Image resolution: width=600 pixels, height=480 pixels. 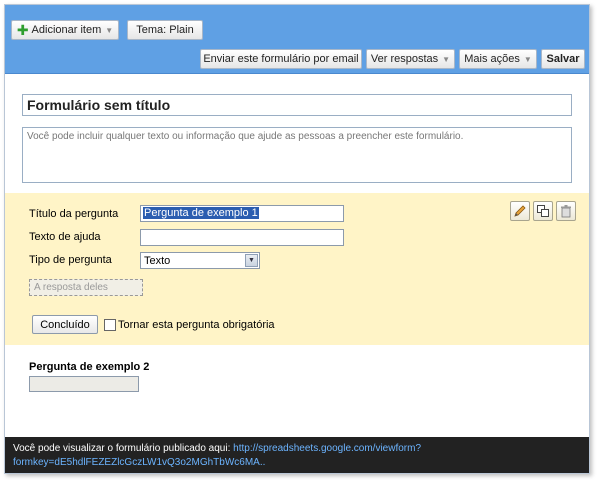 What do you see at coordinates (86, 287) in the screenshot?
I see `answer-preview-box: A resposta deles` at bounding box center [86, 287].